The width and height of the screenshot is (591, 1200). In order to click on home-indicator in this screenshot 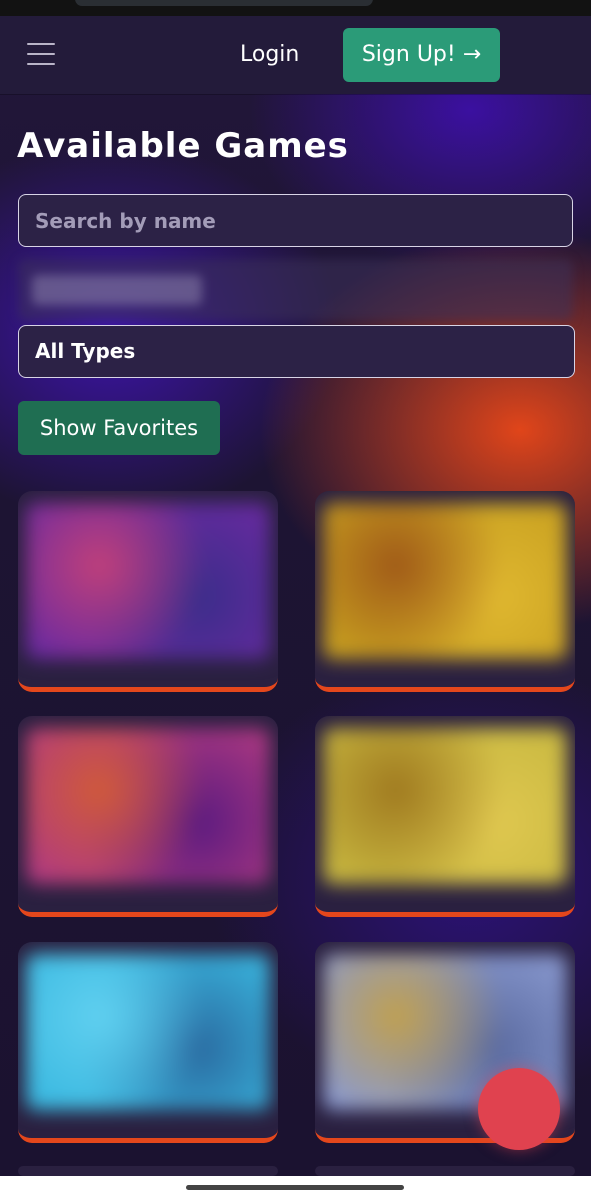, I will do `click(295, 1187)`.